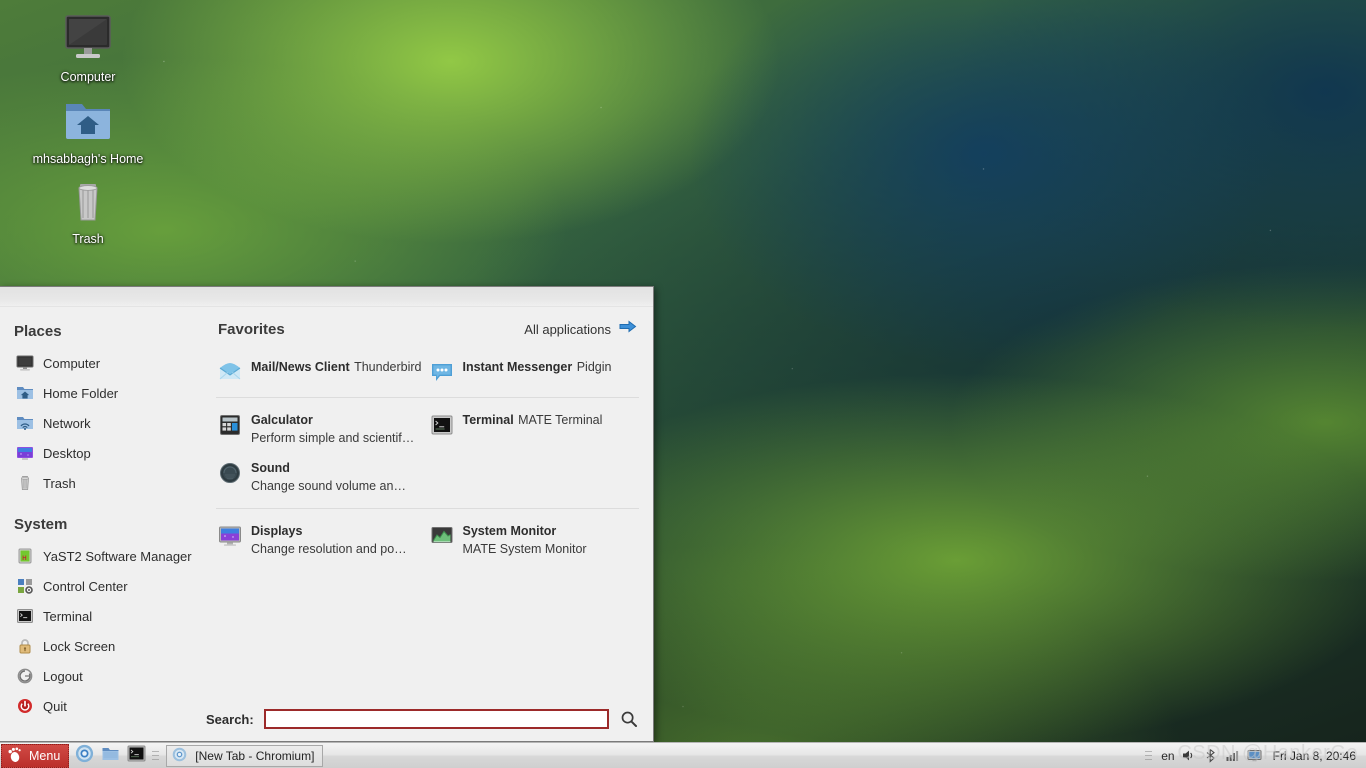 This screenshot has height=768, width=1366. I want to click on yast-icon: H, so click(25, 556).